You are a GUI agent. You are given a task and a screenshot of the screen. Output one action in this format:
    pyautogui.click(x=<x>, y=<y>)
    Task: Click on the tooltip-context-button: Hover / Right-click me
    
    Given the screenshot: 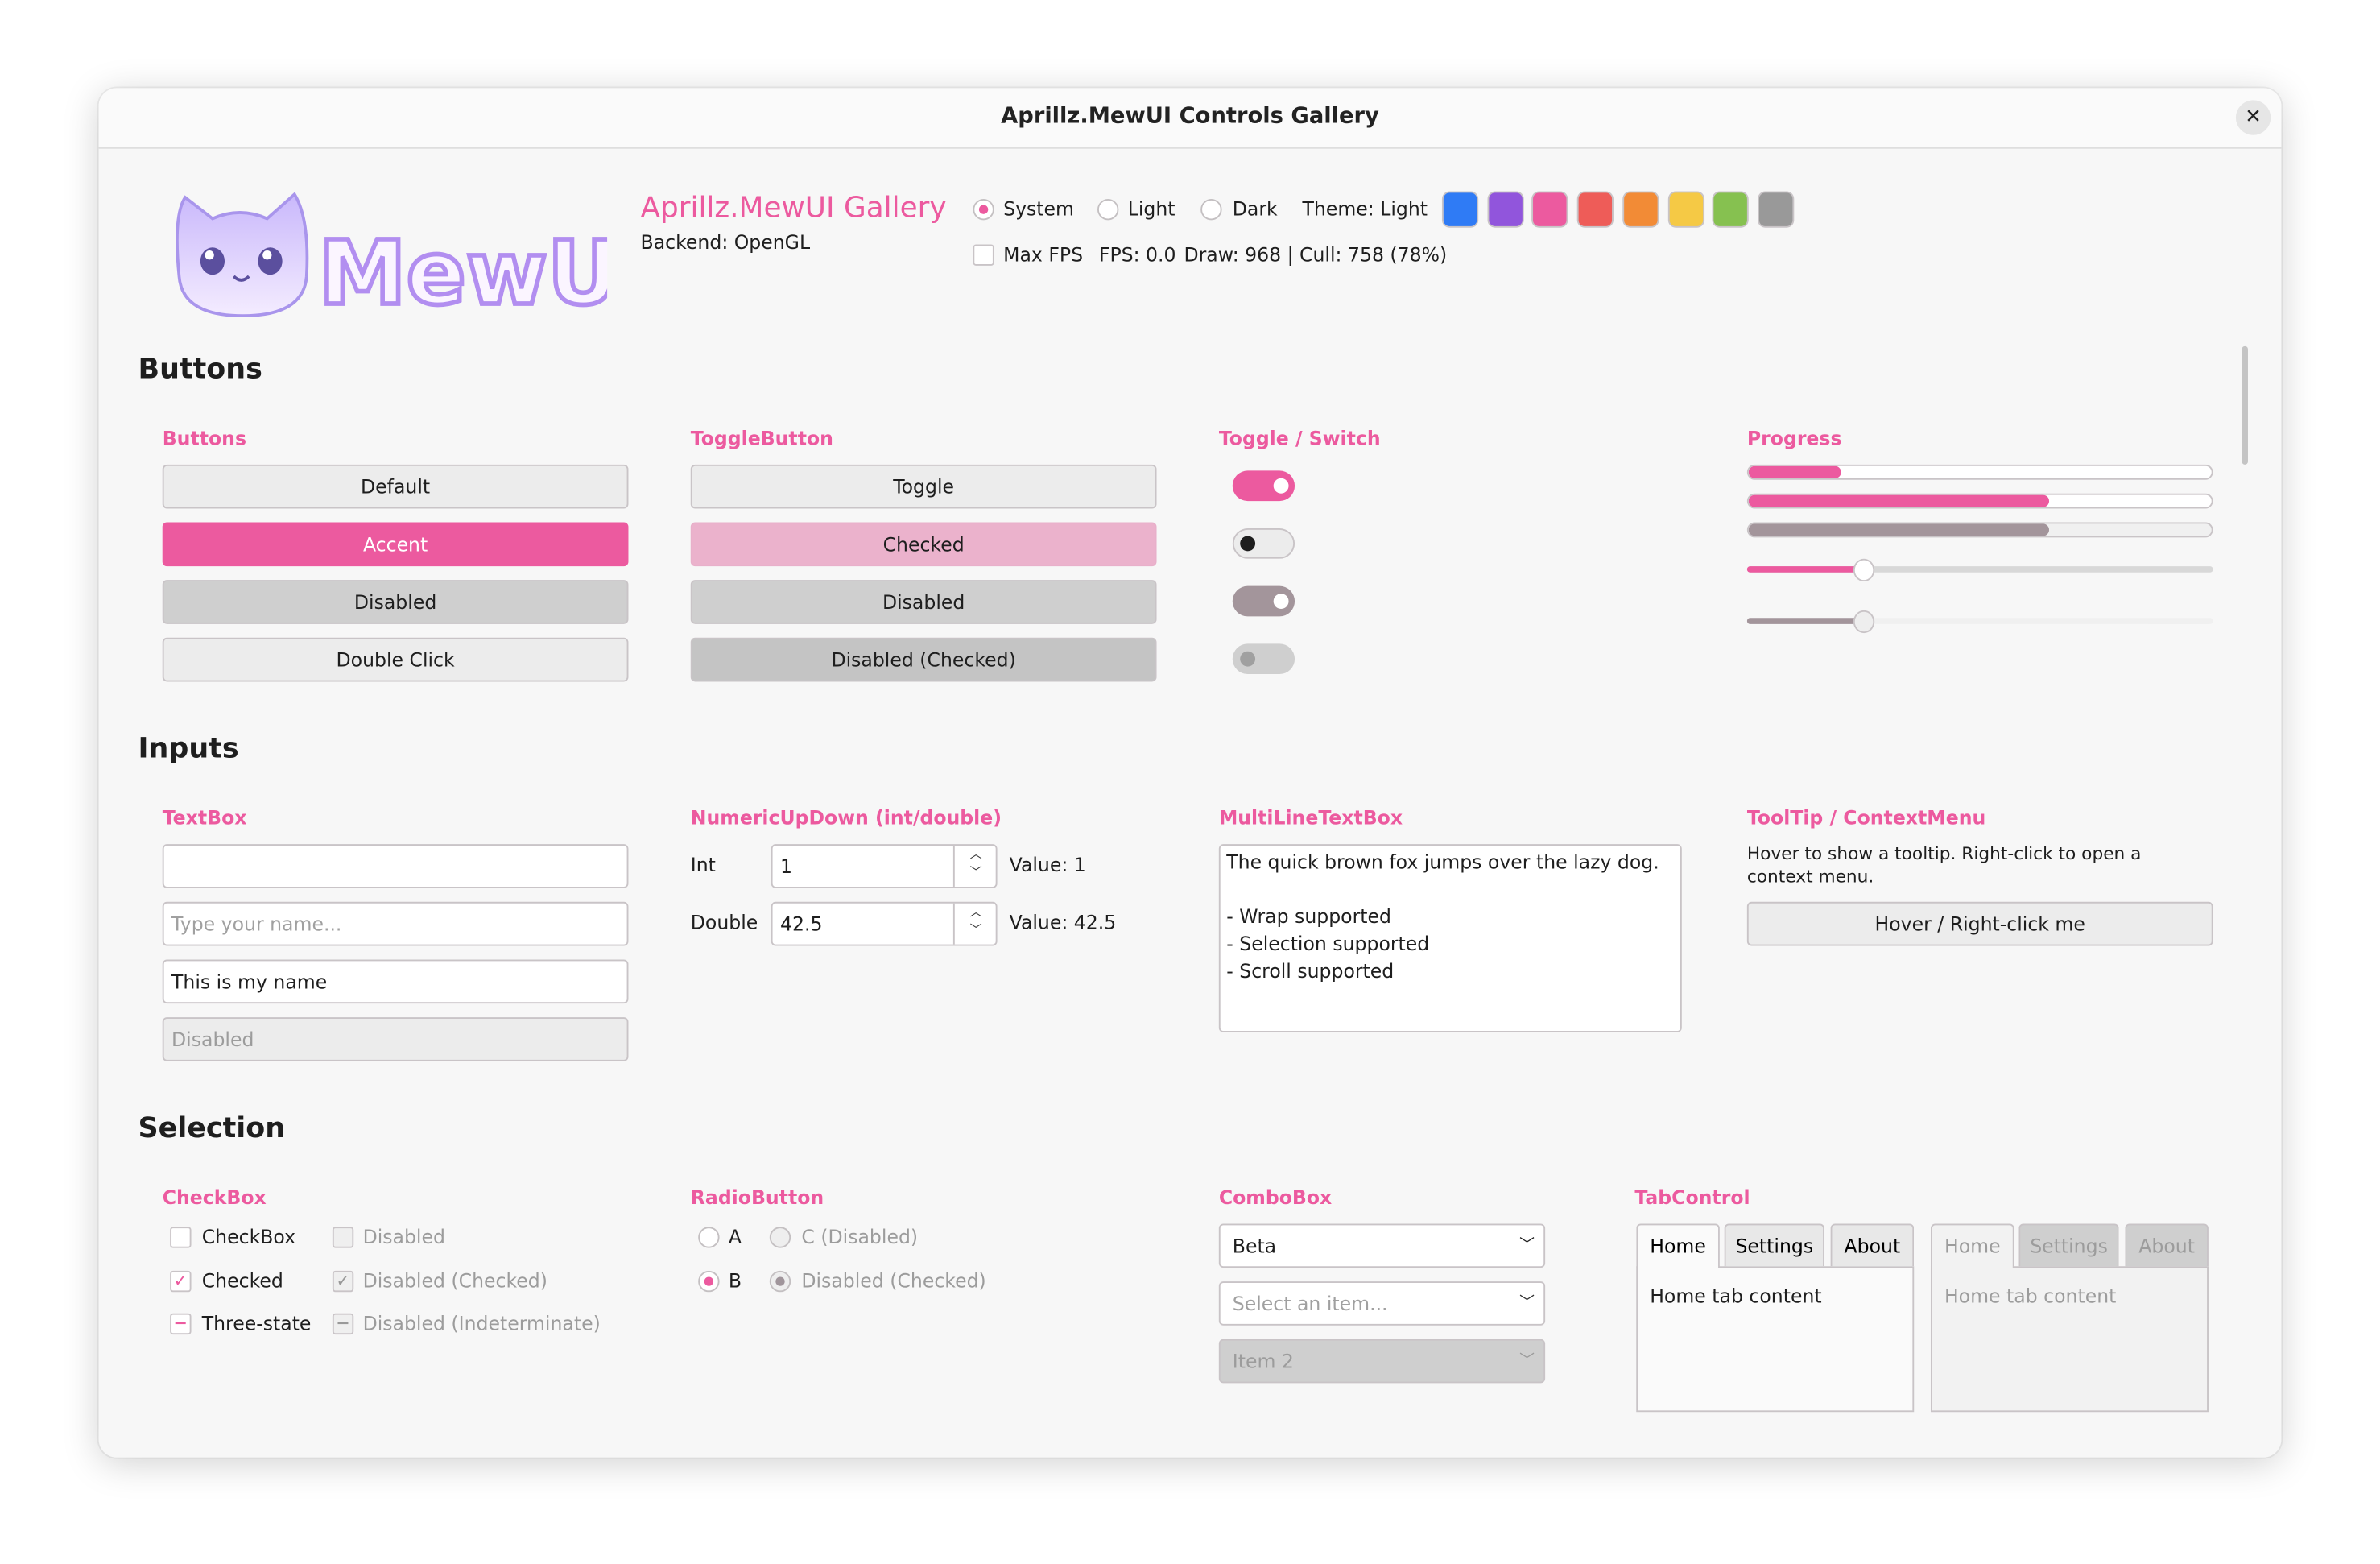 What is the action you would take?
    pyautogui.click(x=1980, y=924)
    